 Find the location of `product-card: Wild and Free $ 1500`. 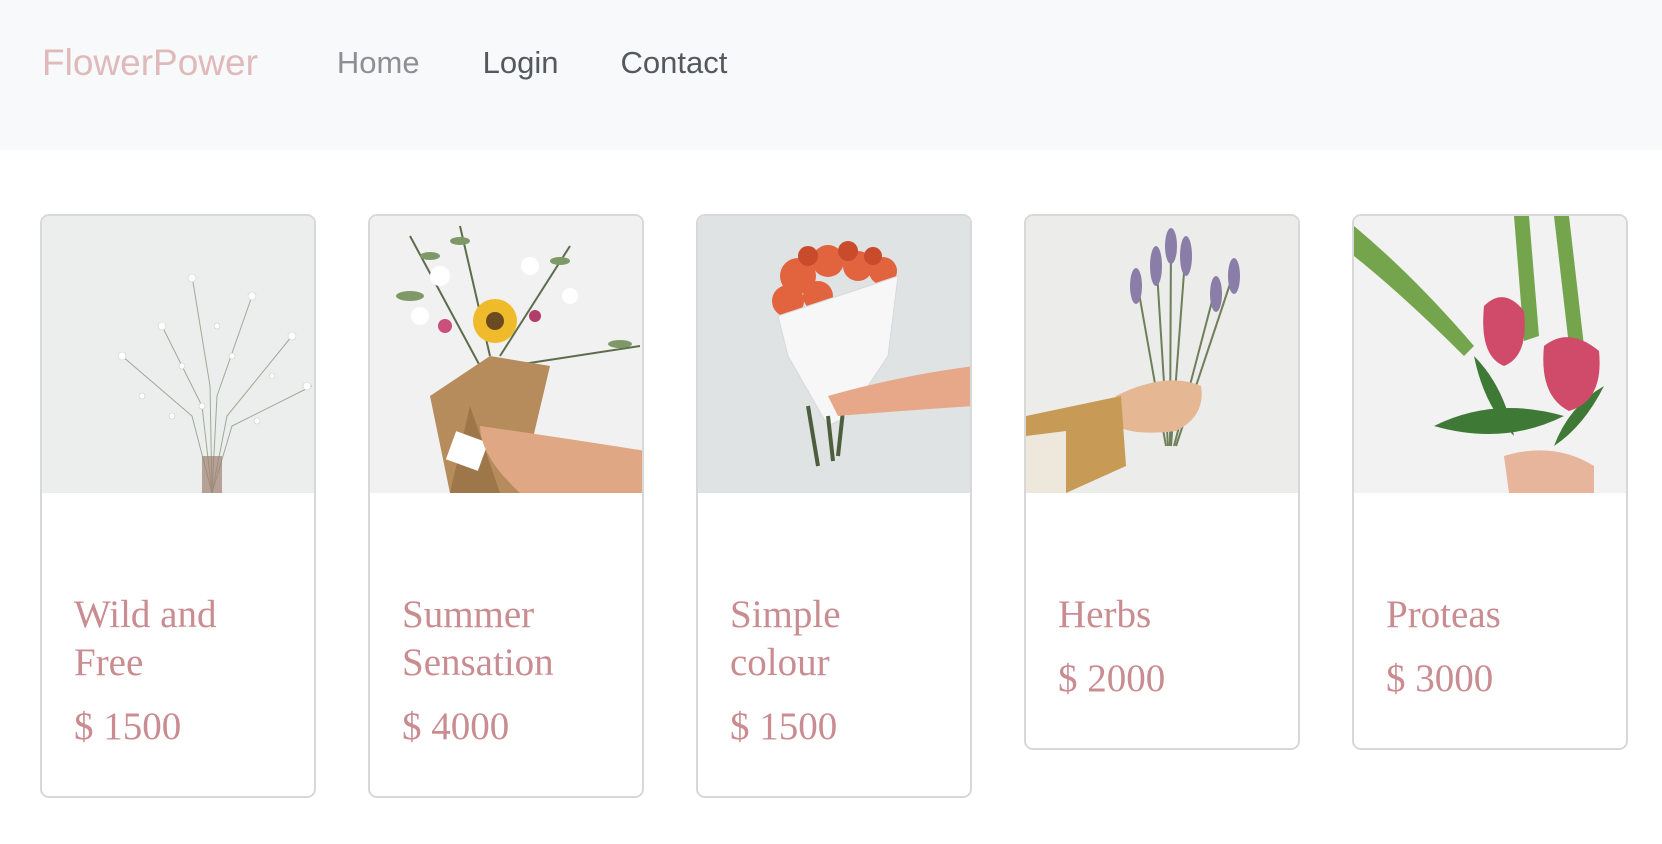

product-card: Wild and Free $ 1500 is located at coordinates (178, 506).